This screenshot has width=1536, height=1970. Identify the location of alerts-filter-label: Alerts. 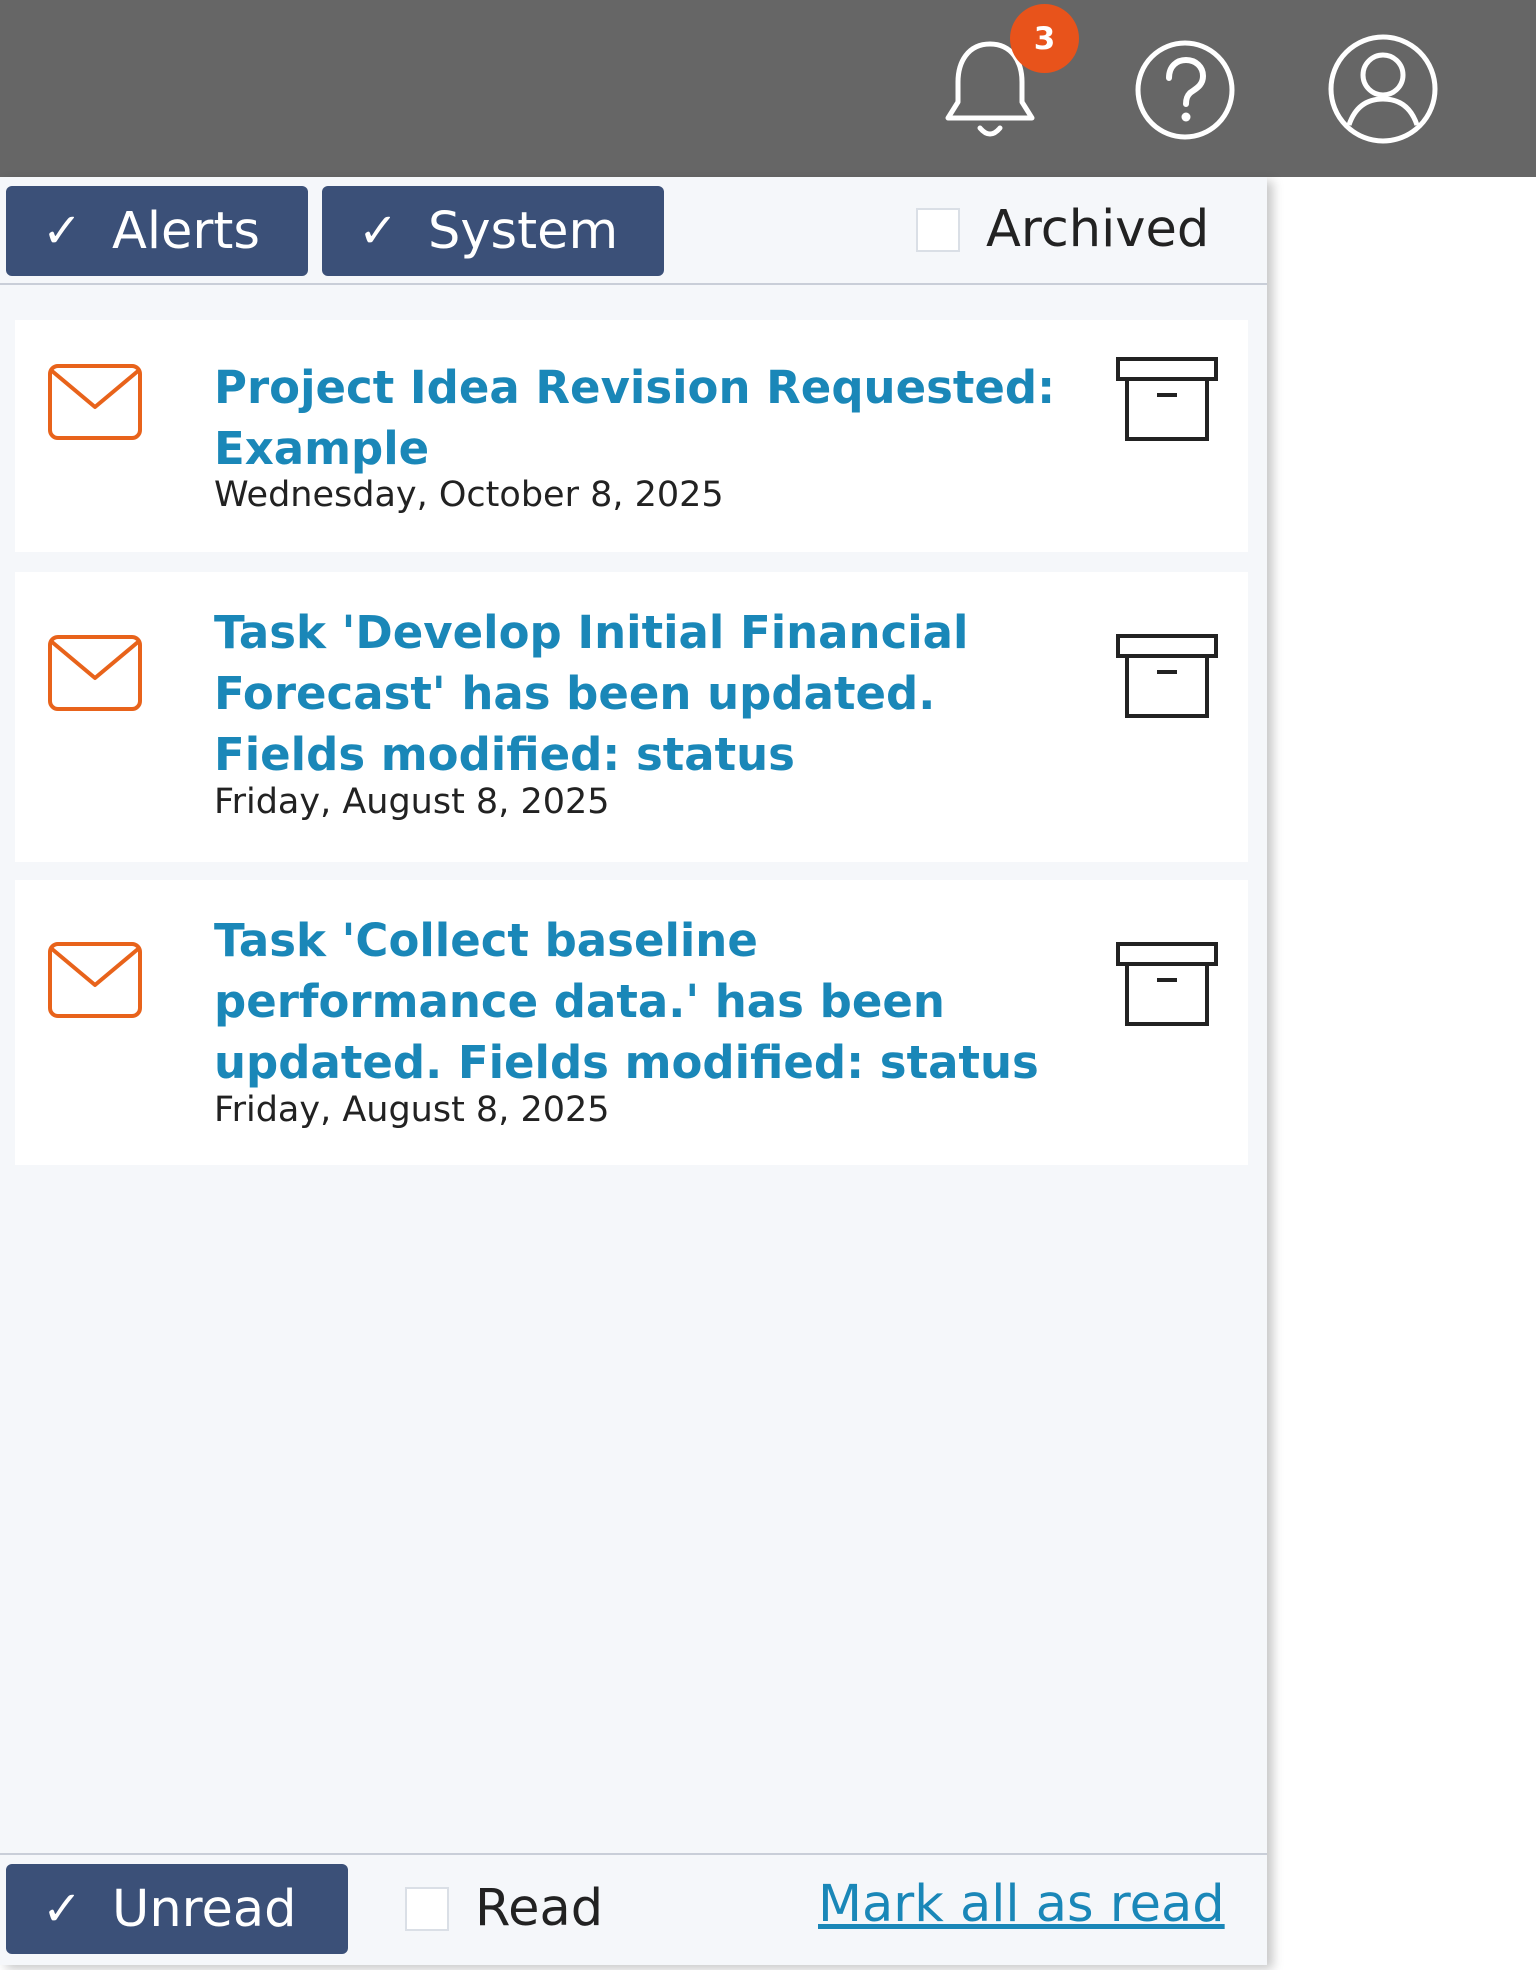
(186, 231).